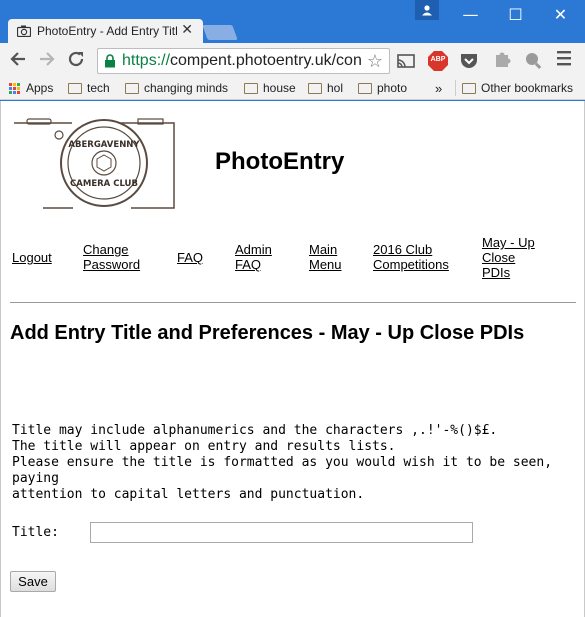 Image resolution: width=585 pixels, height=617 pixels. I want to click on user-icon, so click(427, 10).